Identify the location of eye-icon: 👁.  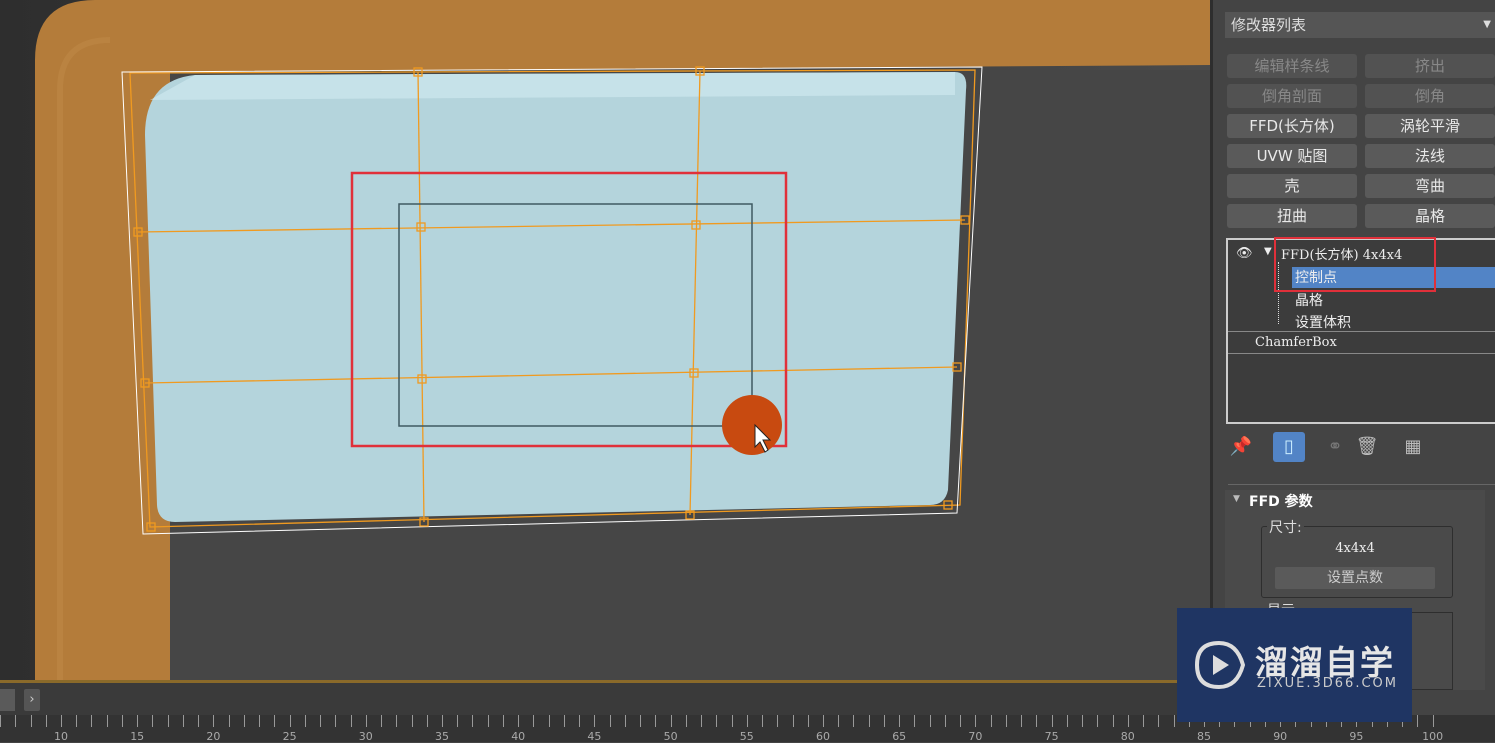
(1244, 253).